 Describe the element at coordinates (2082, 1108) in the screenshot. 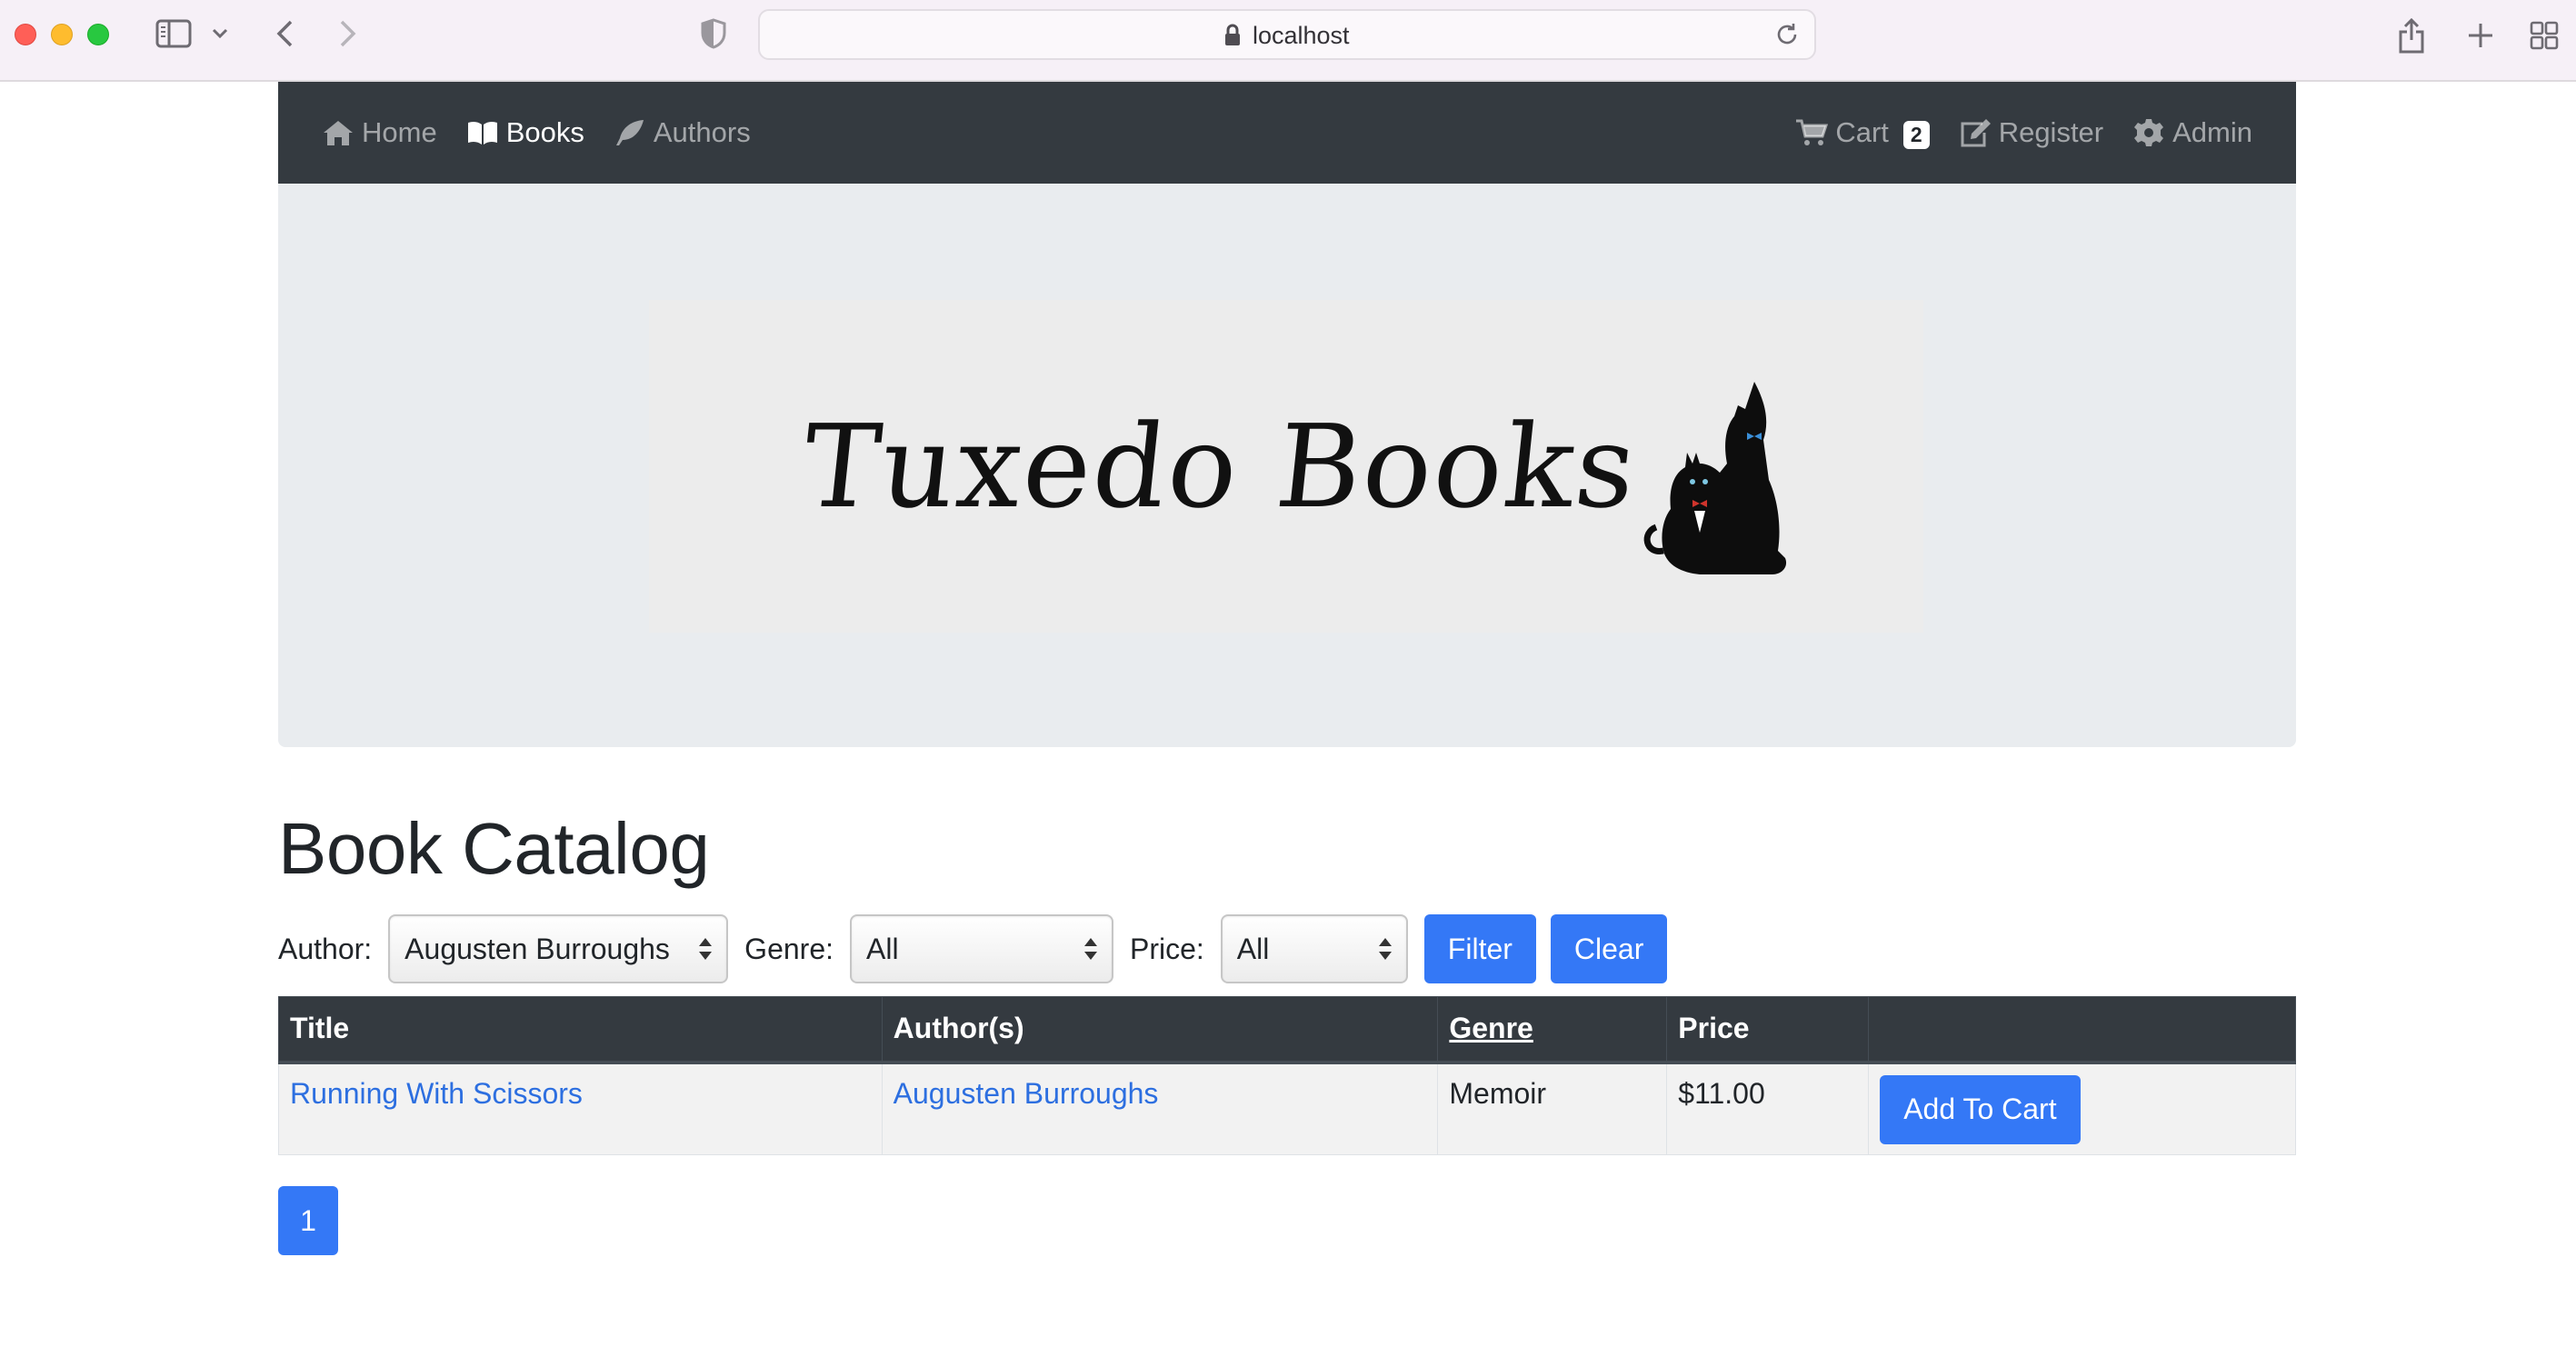

I see `action-cell: Add To Cart` at that location.